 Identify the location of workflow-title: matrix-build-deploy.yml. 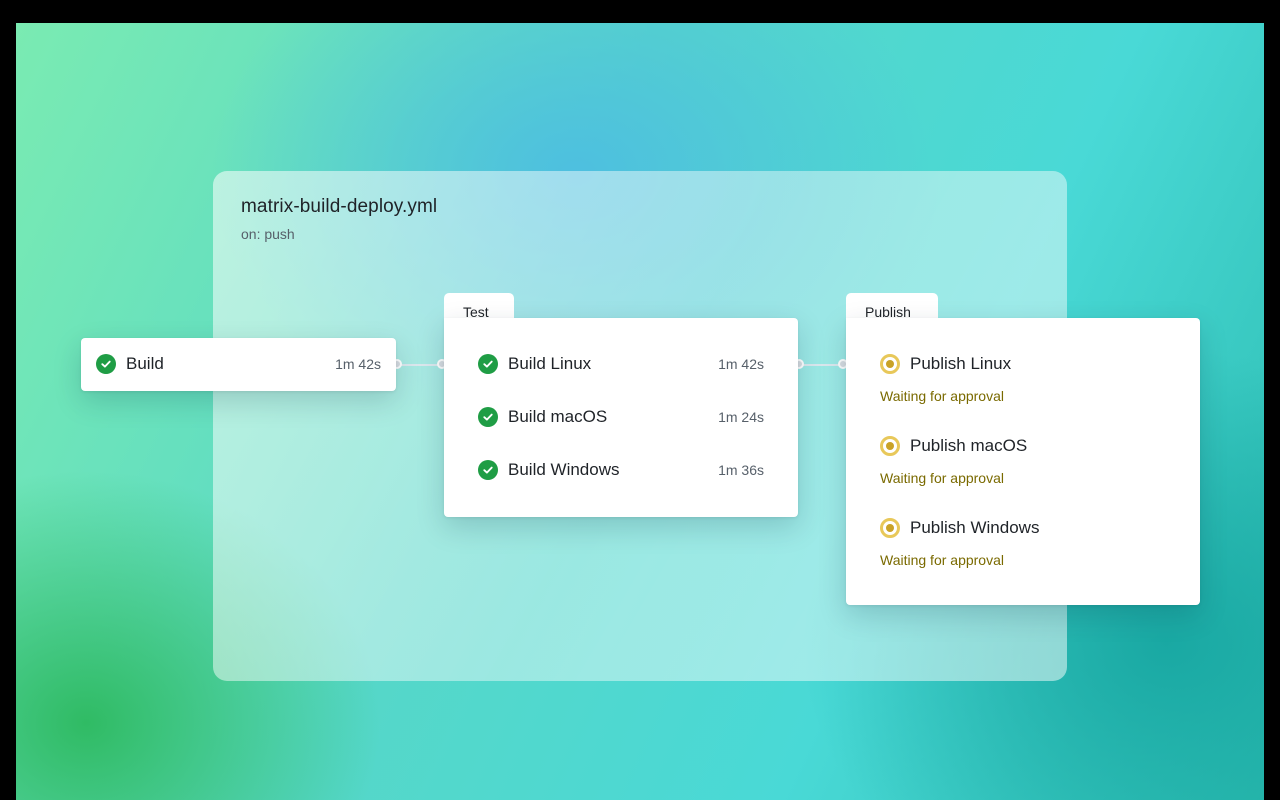
(339, 206).